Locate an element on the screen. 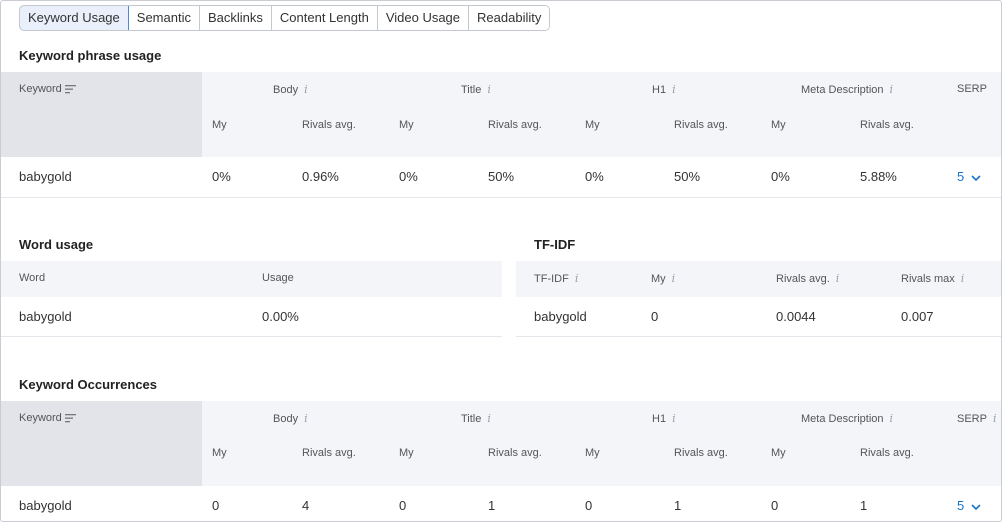 Image resolution: width=1002 pixels, height=522 pixels. occurrences-meta-rivals-header: Rivals avg. is located at coordinates (887, 453).